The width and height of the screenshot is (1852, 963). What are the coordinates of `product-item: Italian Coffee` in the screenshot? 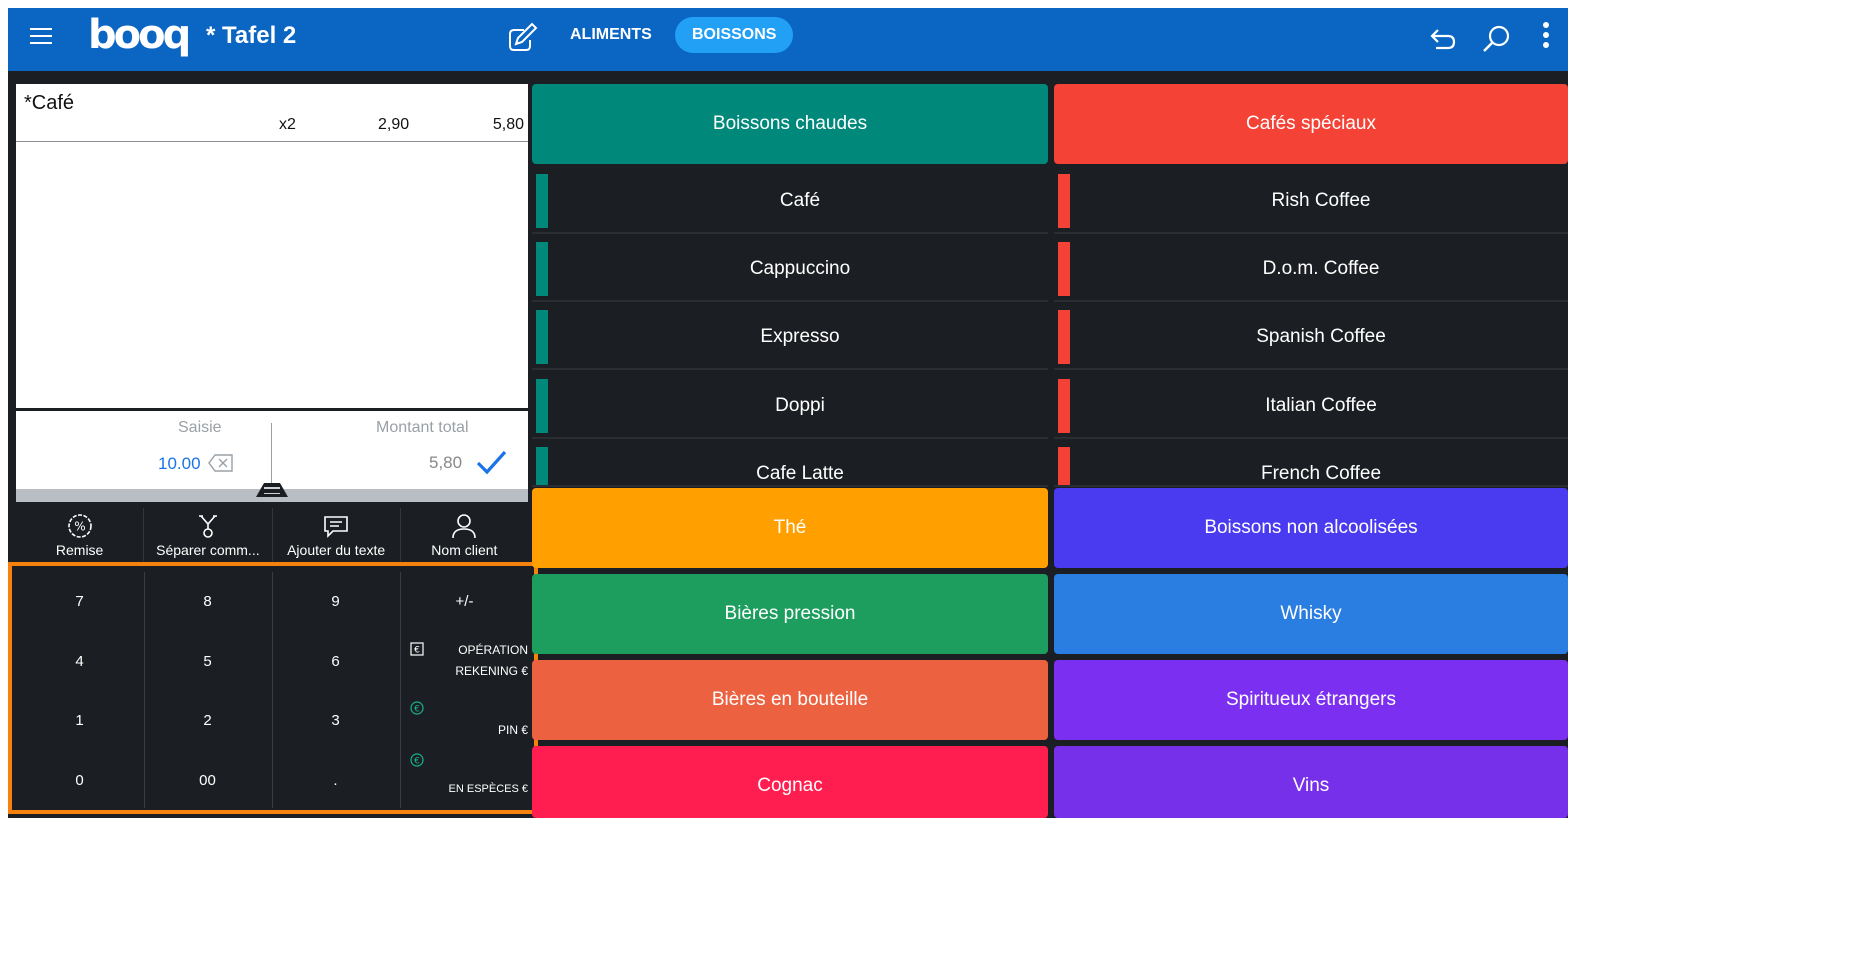 It's located at (1311, 406).